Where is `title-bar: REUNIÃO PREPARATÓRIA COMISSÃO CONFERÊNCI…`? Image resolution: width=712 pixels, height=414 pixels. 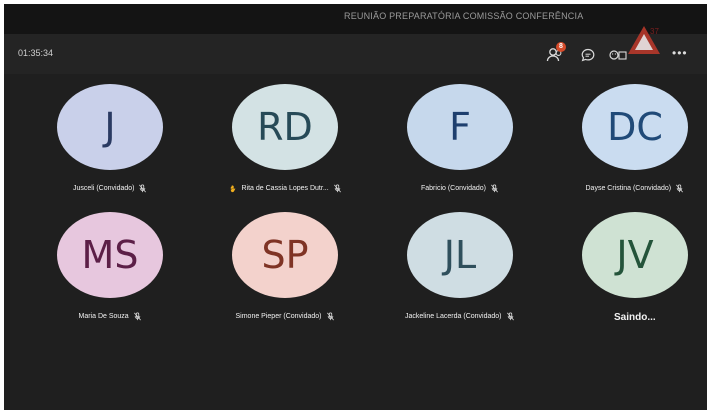
title-bar: REUNIÃO PREPARATÓRIA COMISSÃO CONFERÊNCI… is located at coordinates (355, 19).